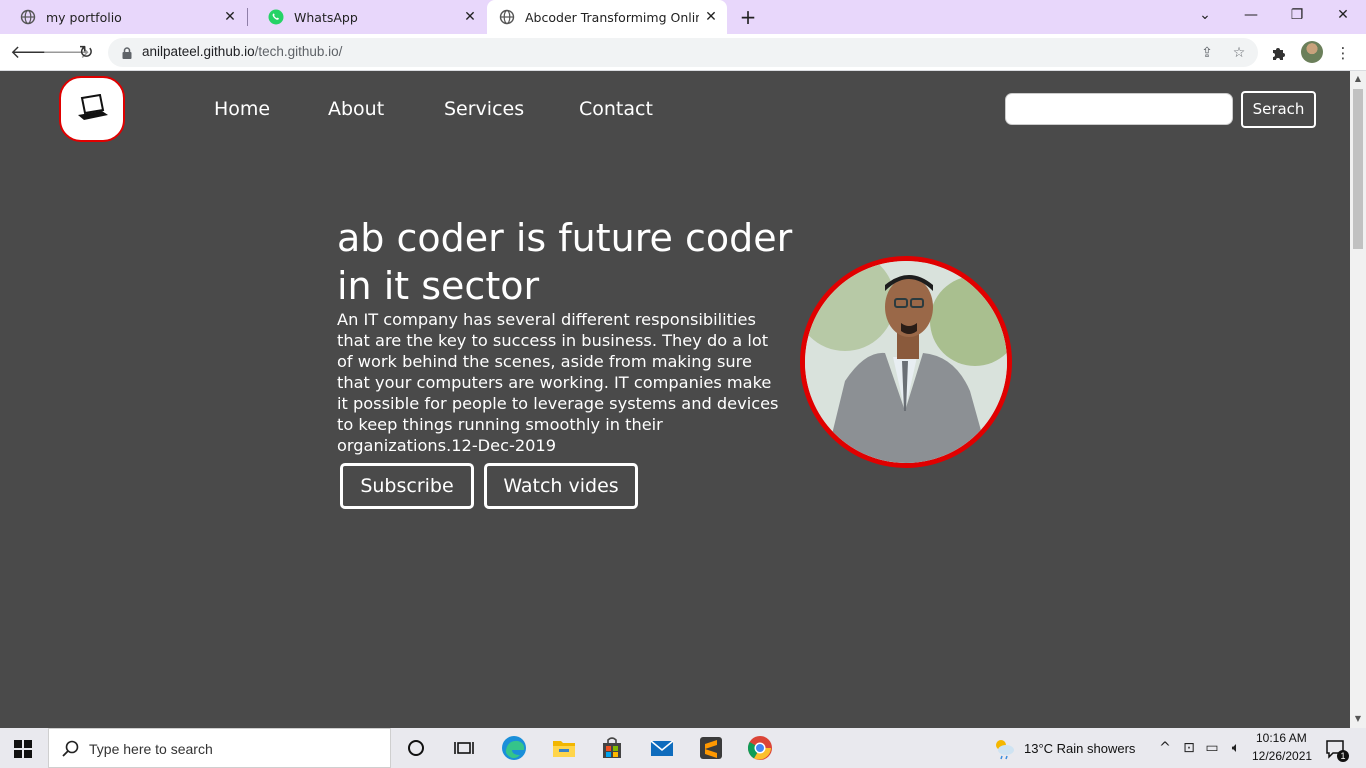 The width and height of the screenshot is (1366, 768). I want to click on taskbar-search-box: Type here to search, so click(219, 748).